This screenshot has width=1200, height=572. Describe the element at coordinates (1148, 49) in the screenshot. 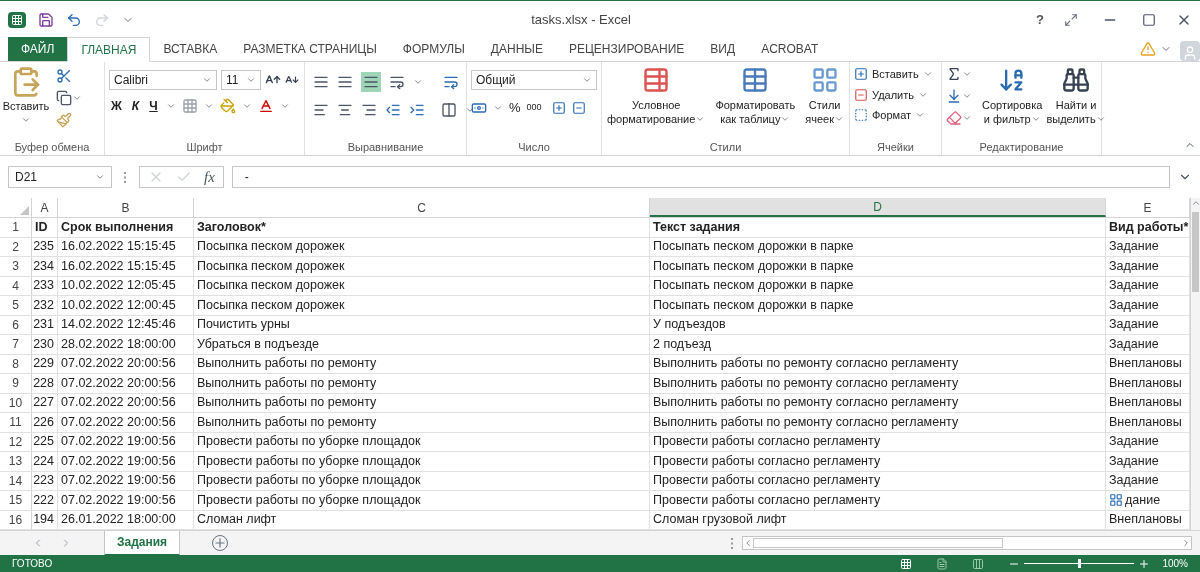

I see `warning-icon` at that location.